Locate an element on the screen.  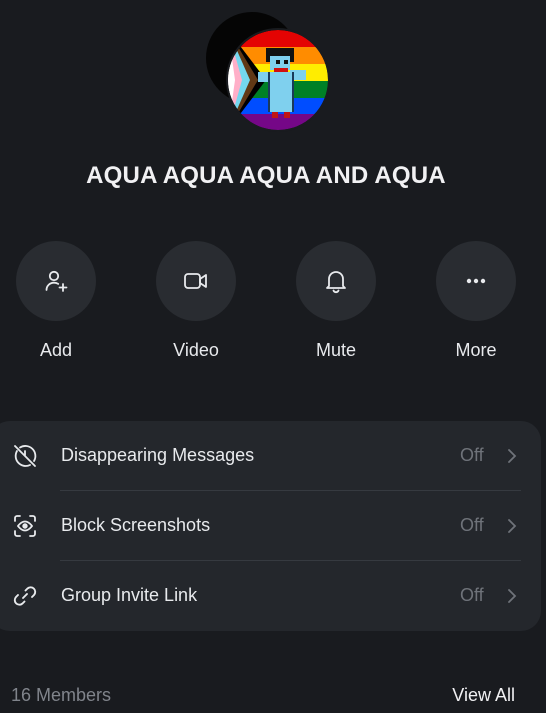
more-action: More is located at coordinates (476, 301).